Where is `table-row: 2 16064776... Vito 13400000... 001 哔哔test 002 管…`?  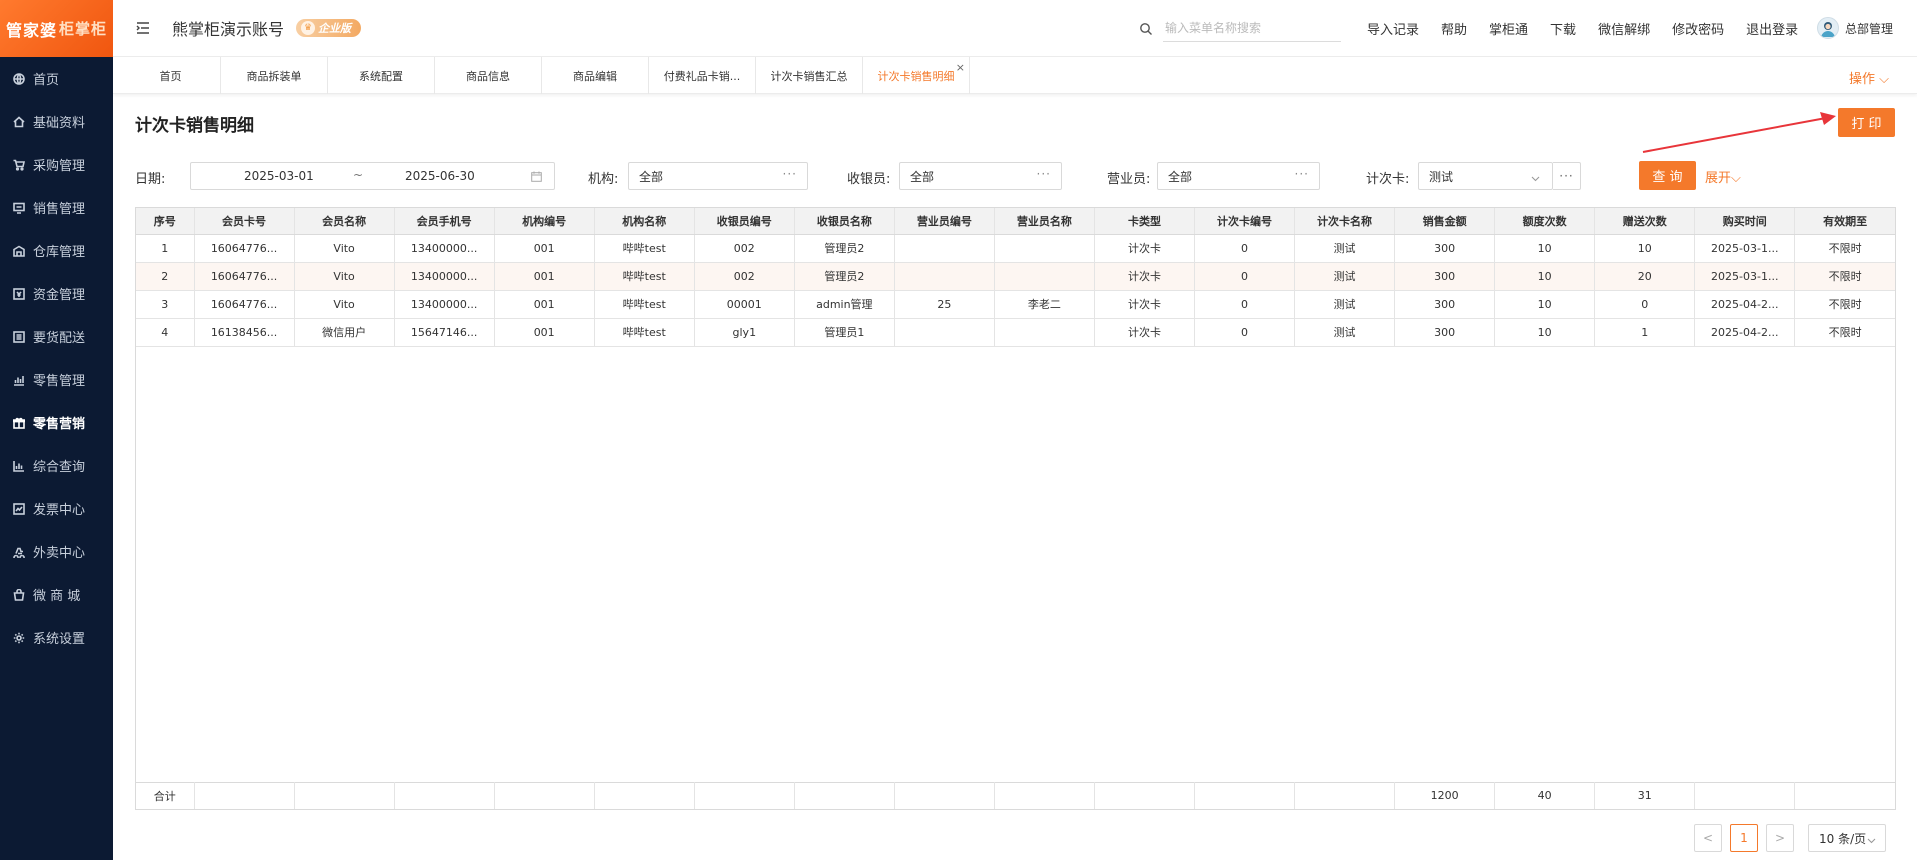 table-row: 2 16064776... Vito 13400000... 001 哔哔test 002 管… is located at coordinates (1015, 276).